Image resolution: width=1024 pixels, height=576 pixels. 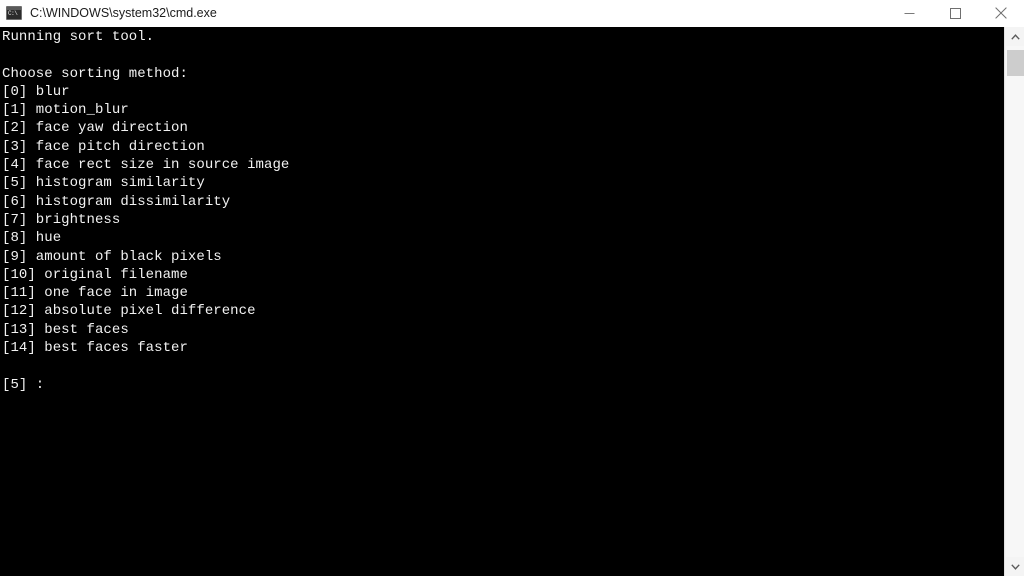 I want to click on close-icon, so click(x=1001, y=13).